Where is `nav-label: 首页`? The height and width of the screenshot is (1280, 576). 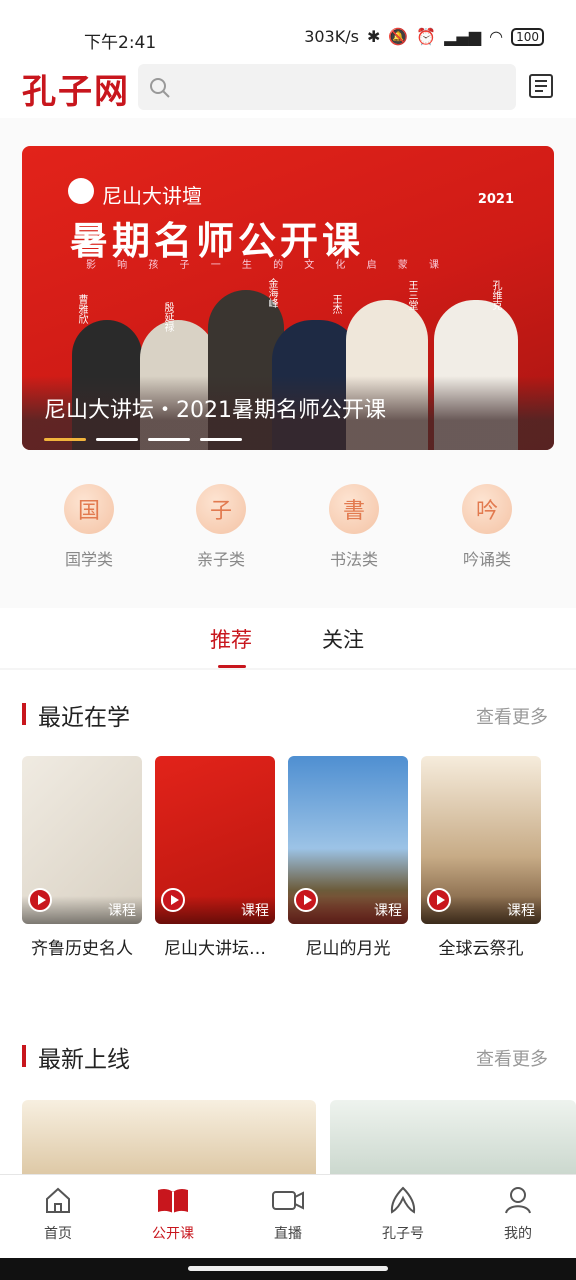
nav-label: 首页 is located at coordinates (58, 1234).